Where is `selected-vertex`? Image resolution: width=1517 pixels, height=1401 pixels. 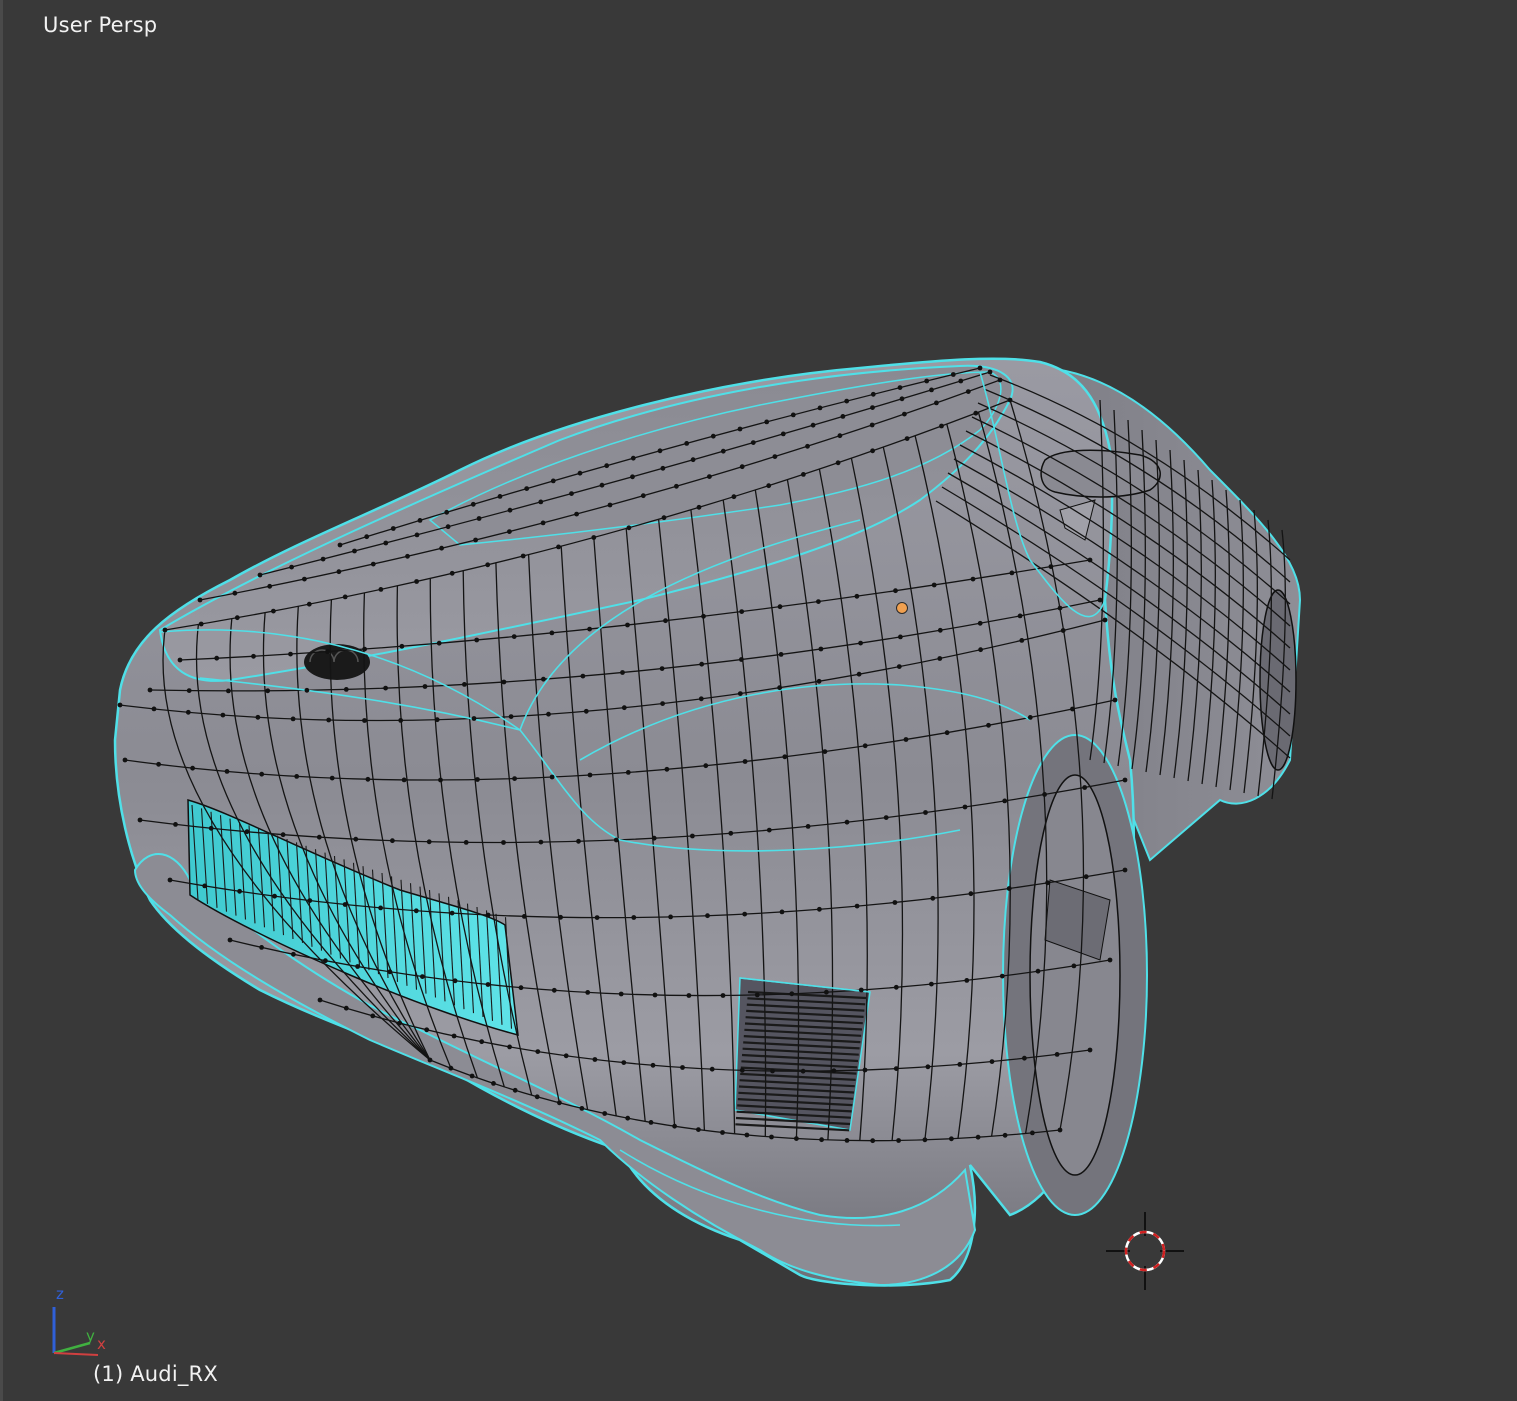 selected-vertex is located at coordinates (902, 608).